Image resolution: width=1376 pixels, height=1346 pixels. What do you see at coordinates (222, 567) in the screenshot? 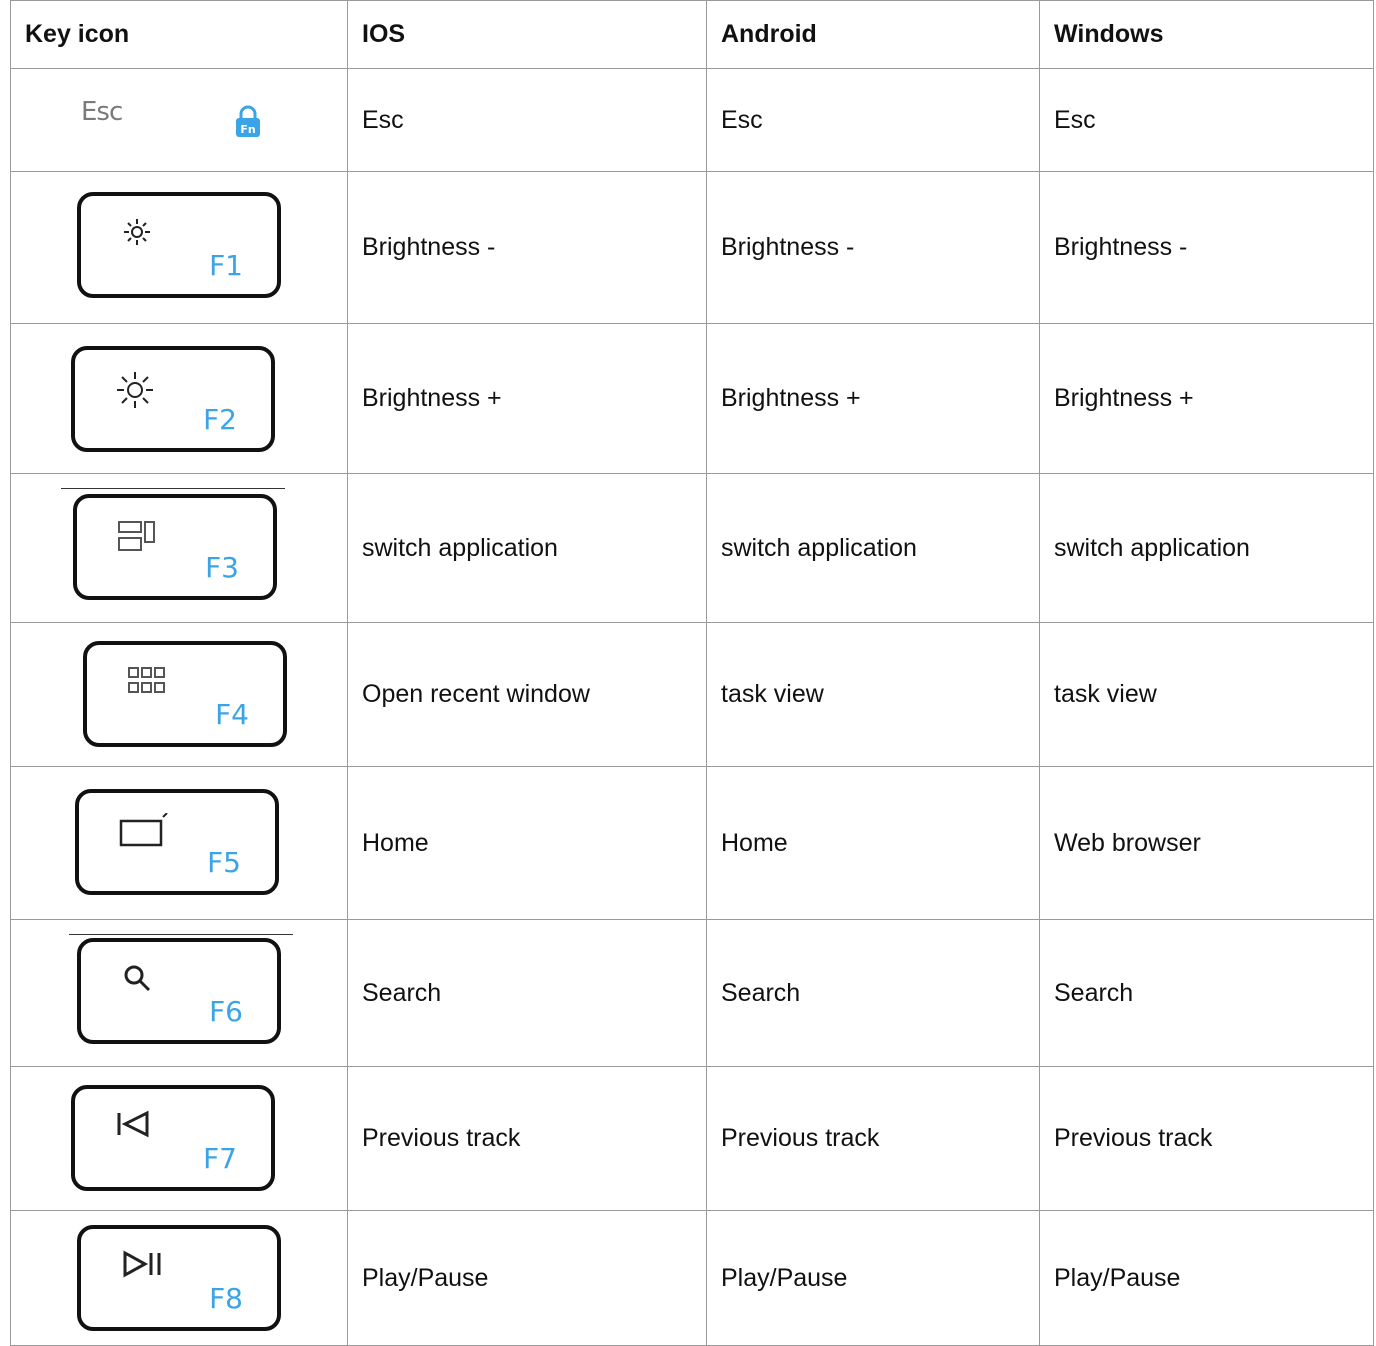
I see `f3-label: F3` at bounding box center [222, 567].